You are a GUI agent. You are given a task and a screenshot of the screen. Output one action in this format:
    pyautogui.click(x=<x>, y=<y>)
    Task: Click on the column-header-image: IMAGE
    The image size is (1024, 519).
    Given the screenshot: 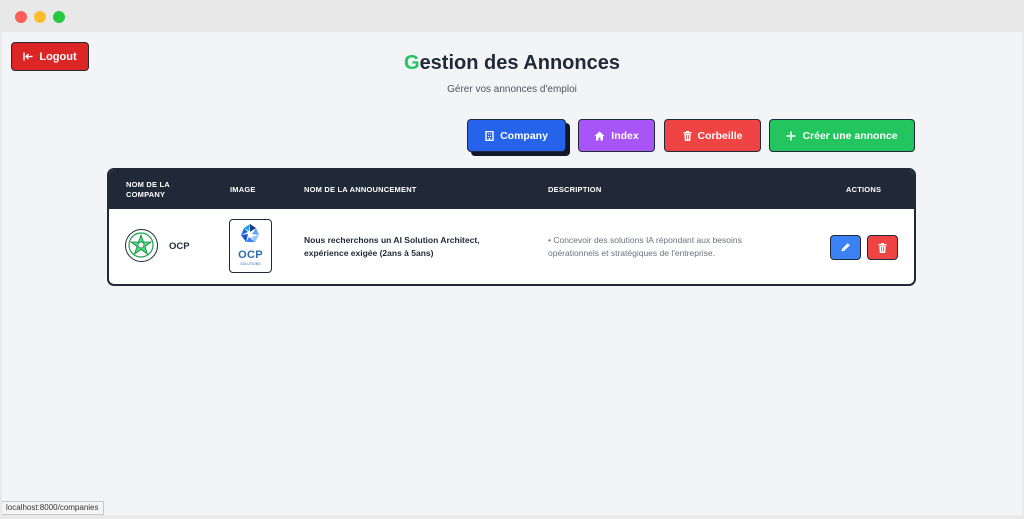 What is the action you would take?
    pyautogui.click(x=243, y=189)
    